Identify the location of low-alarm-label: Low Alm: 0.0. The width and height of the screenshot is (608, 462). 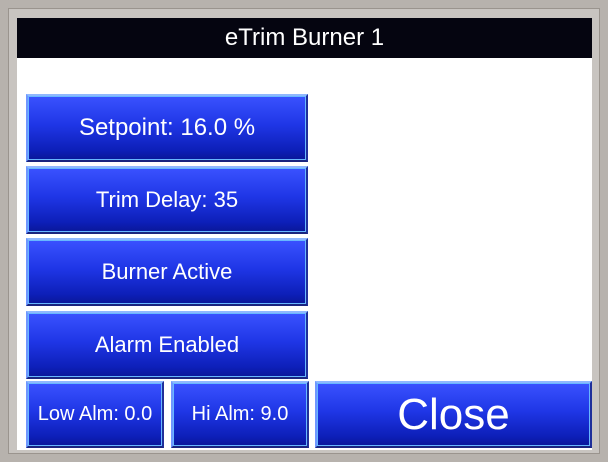
(95, 414).